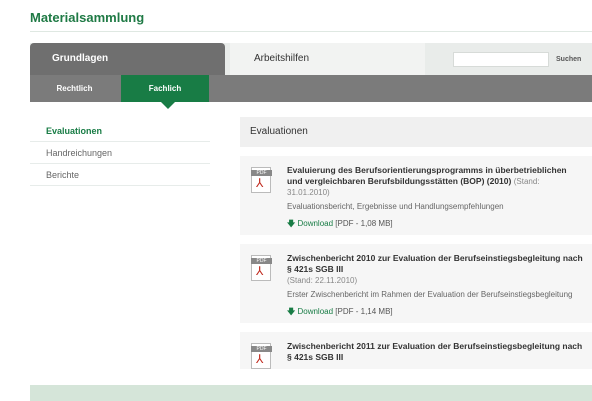 The width and height of the screenshot is (592, 401). I want to click on sidebar: Evaluationen Handreichungen Berichte, so click(120, 153).